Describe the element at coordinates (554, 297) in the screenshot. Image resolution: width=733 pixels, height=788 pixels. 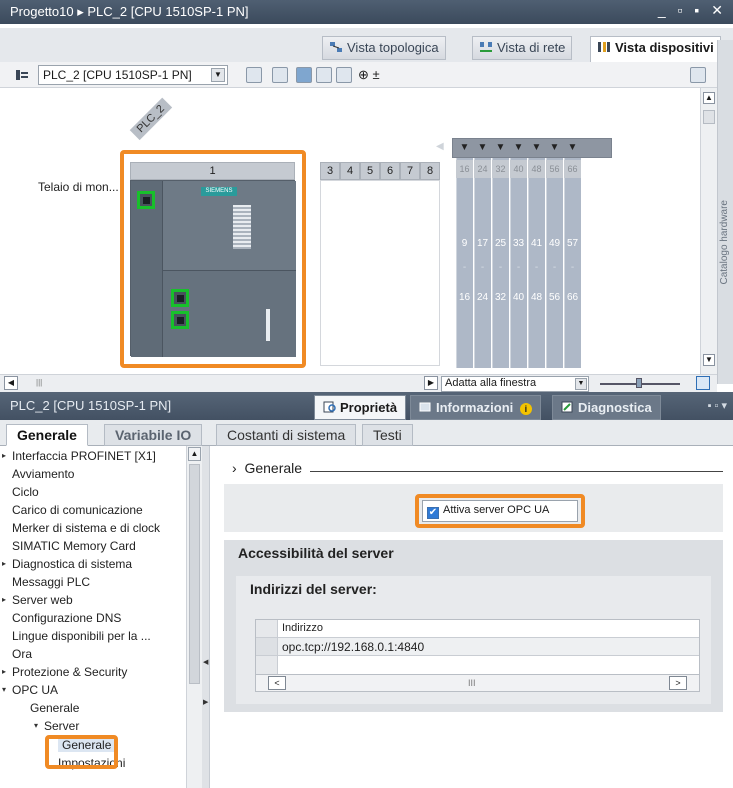
I see `io-end-address: 56` at that location.